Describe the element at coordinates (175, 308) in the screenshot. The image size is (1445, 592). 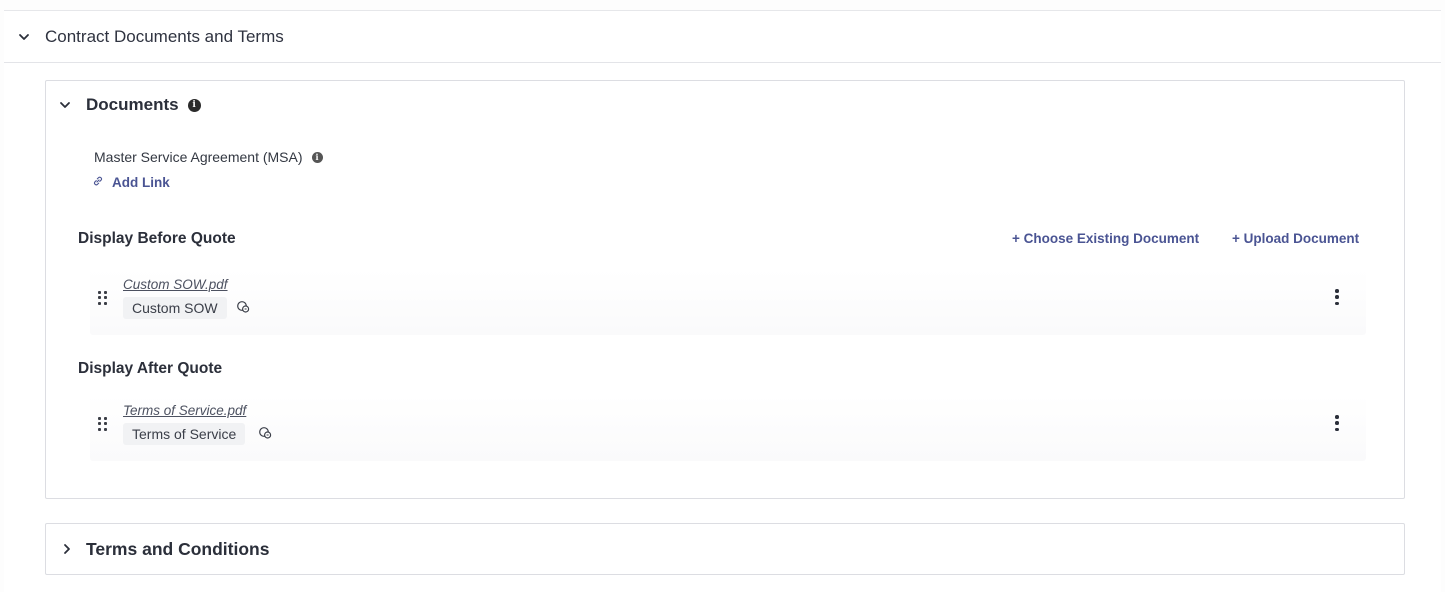
I see `document-name-chip: Custom SOW` at that location.